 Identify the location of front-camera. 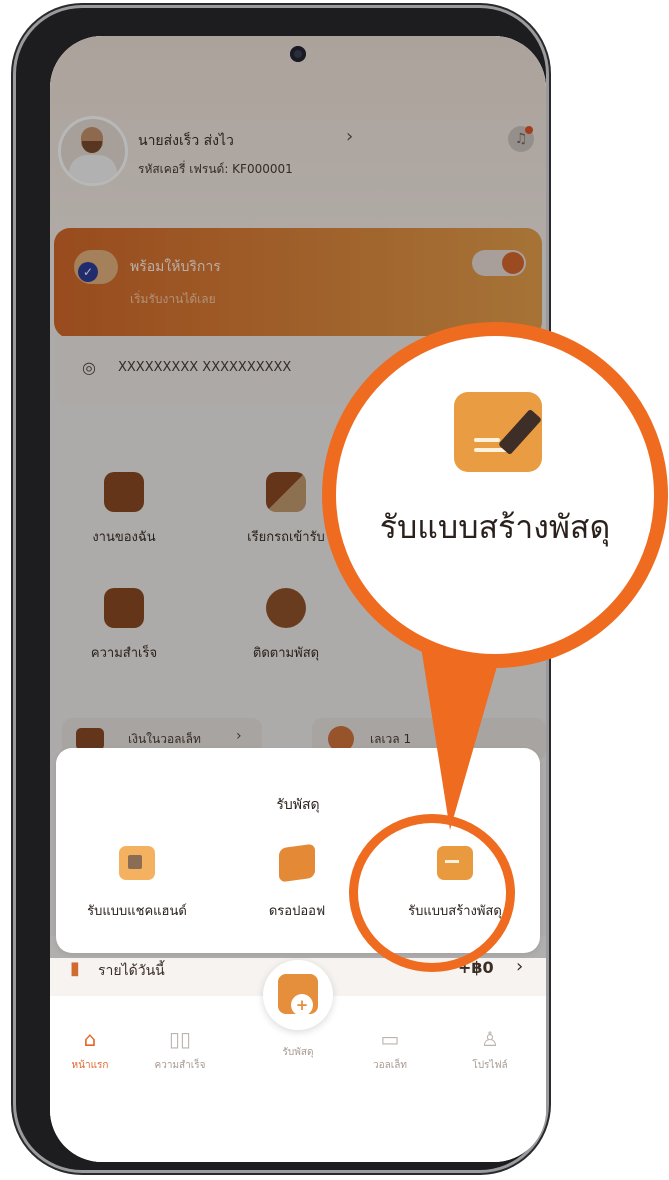
(298, 54).